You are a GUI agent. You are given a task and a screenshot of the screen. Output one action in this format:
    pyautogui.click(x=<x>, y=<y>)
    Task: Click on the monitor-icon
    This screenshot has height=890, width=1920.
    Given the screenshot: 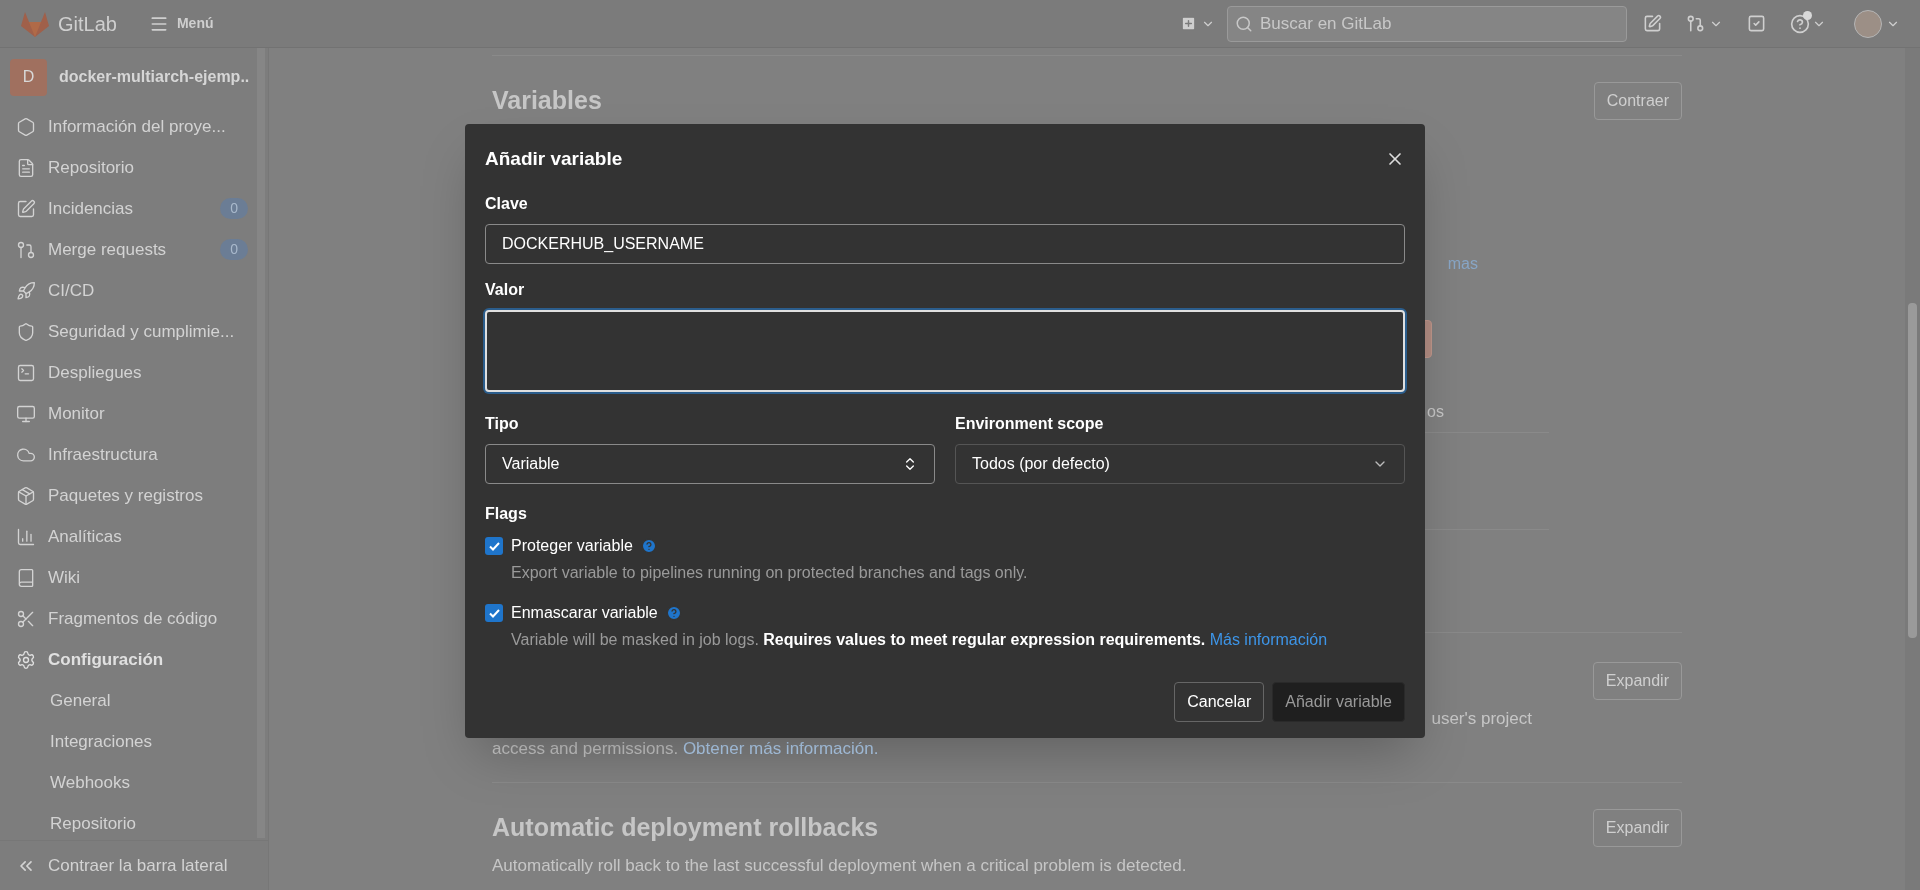 What is the action you would take?
    pyautogui.click(x=26, y=413)
    